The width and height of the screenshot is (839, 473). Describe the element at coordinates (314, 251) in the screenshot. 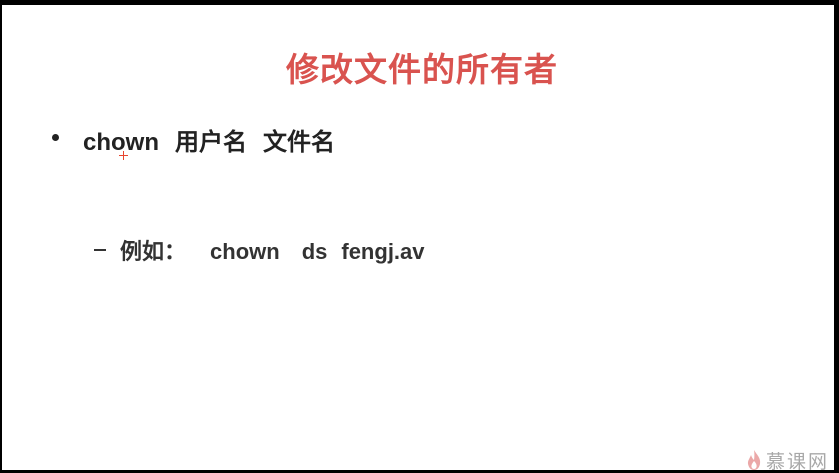

I see `example-user: ds` at that location.